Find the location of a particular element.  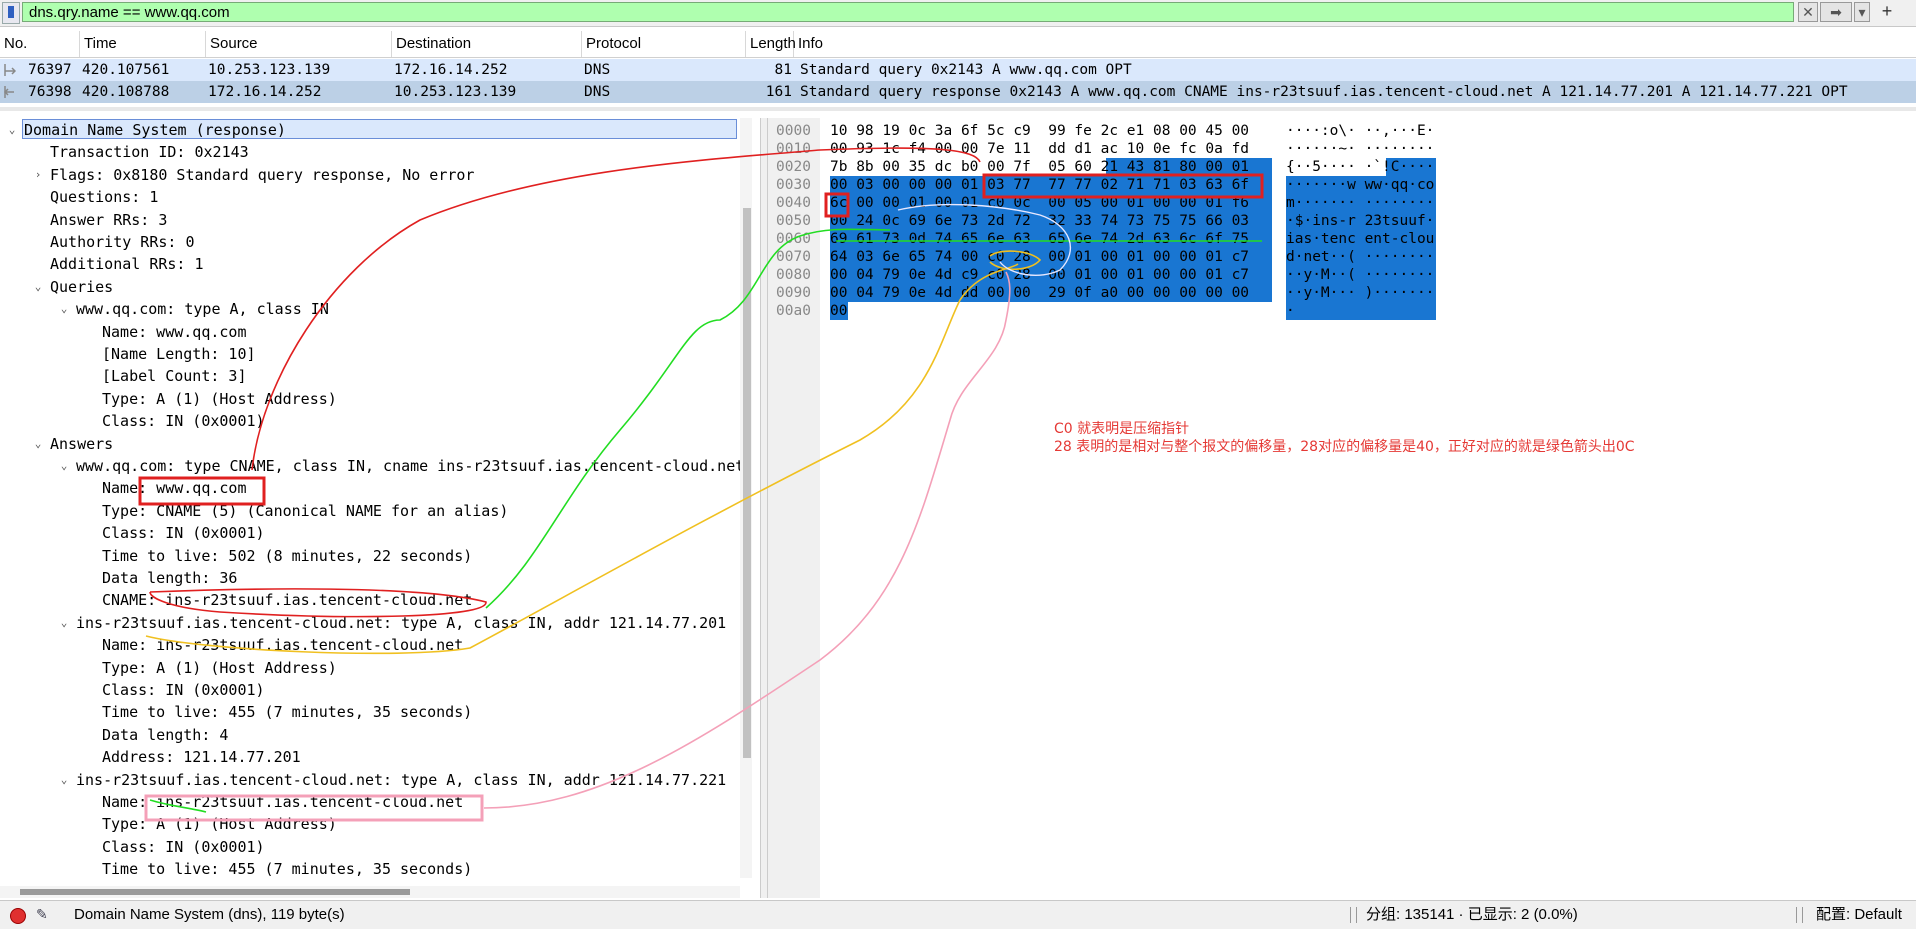

edit-comment-icon: ✎ is located at coordinates (42, 914).